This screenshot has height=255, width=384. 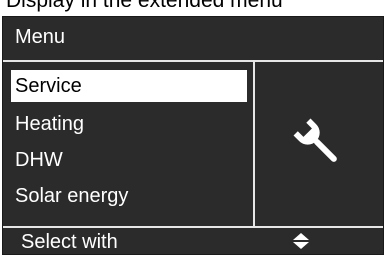 What do you see at coordinates (129, 86) in the screenshot?
I see `menu-item-service: Service` at bounding box center [129, 86].